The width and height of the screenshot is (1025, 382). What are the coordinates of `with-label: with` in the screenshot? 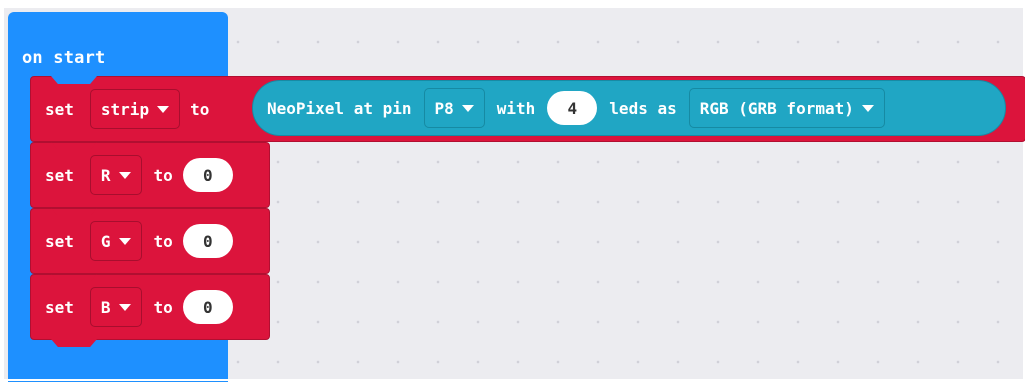 It's located at (516, 108).